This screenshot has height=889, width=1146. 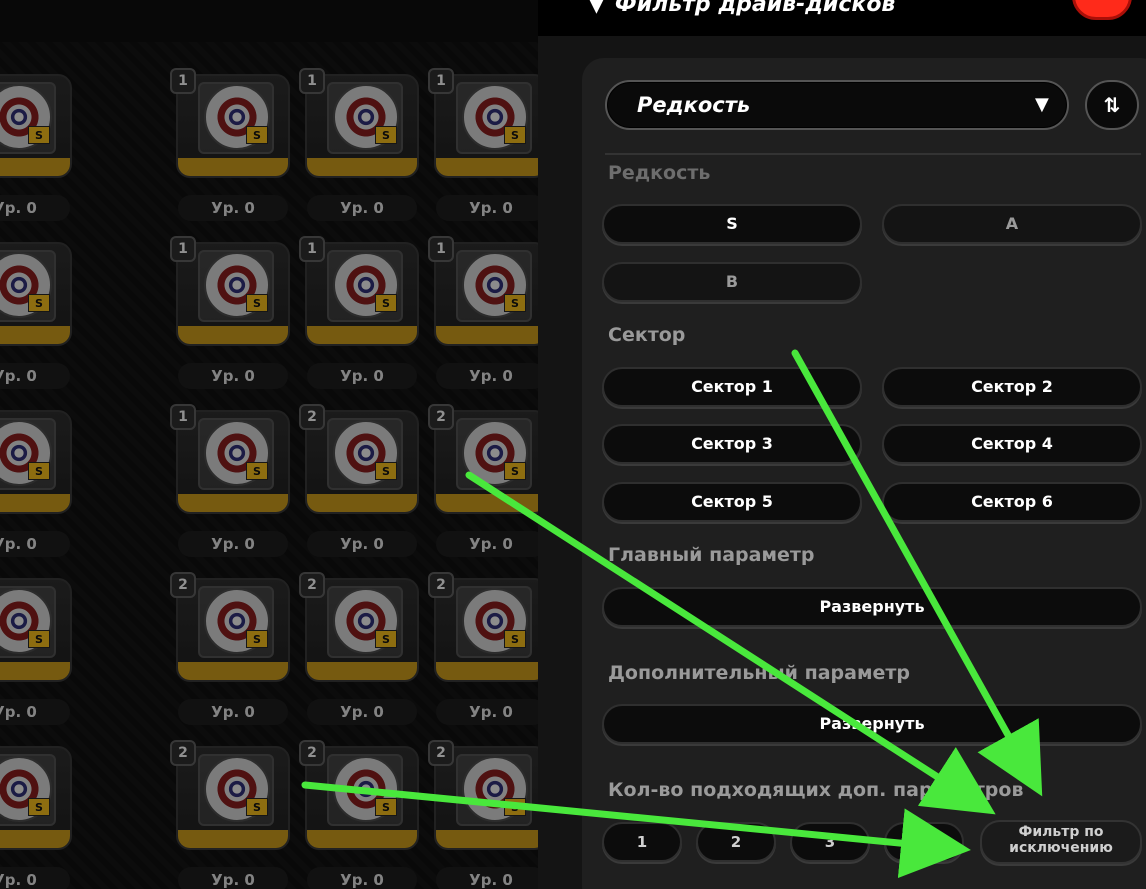 I want to click on section-title-main-stat: Главный параметр, so click(x=711, y=555).